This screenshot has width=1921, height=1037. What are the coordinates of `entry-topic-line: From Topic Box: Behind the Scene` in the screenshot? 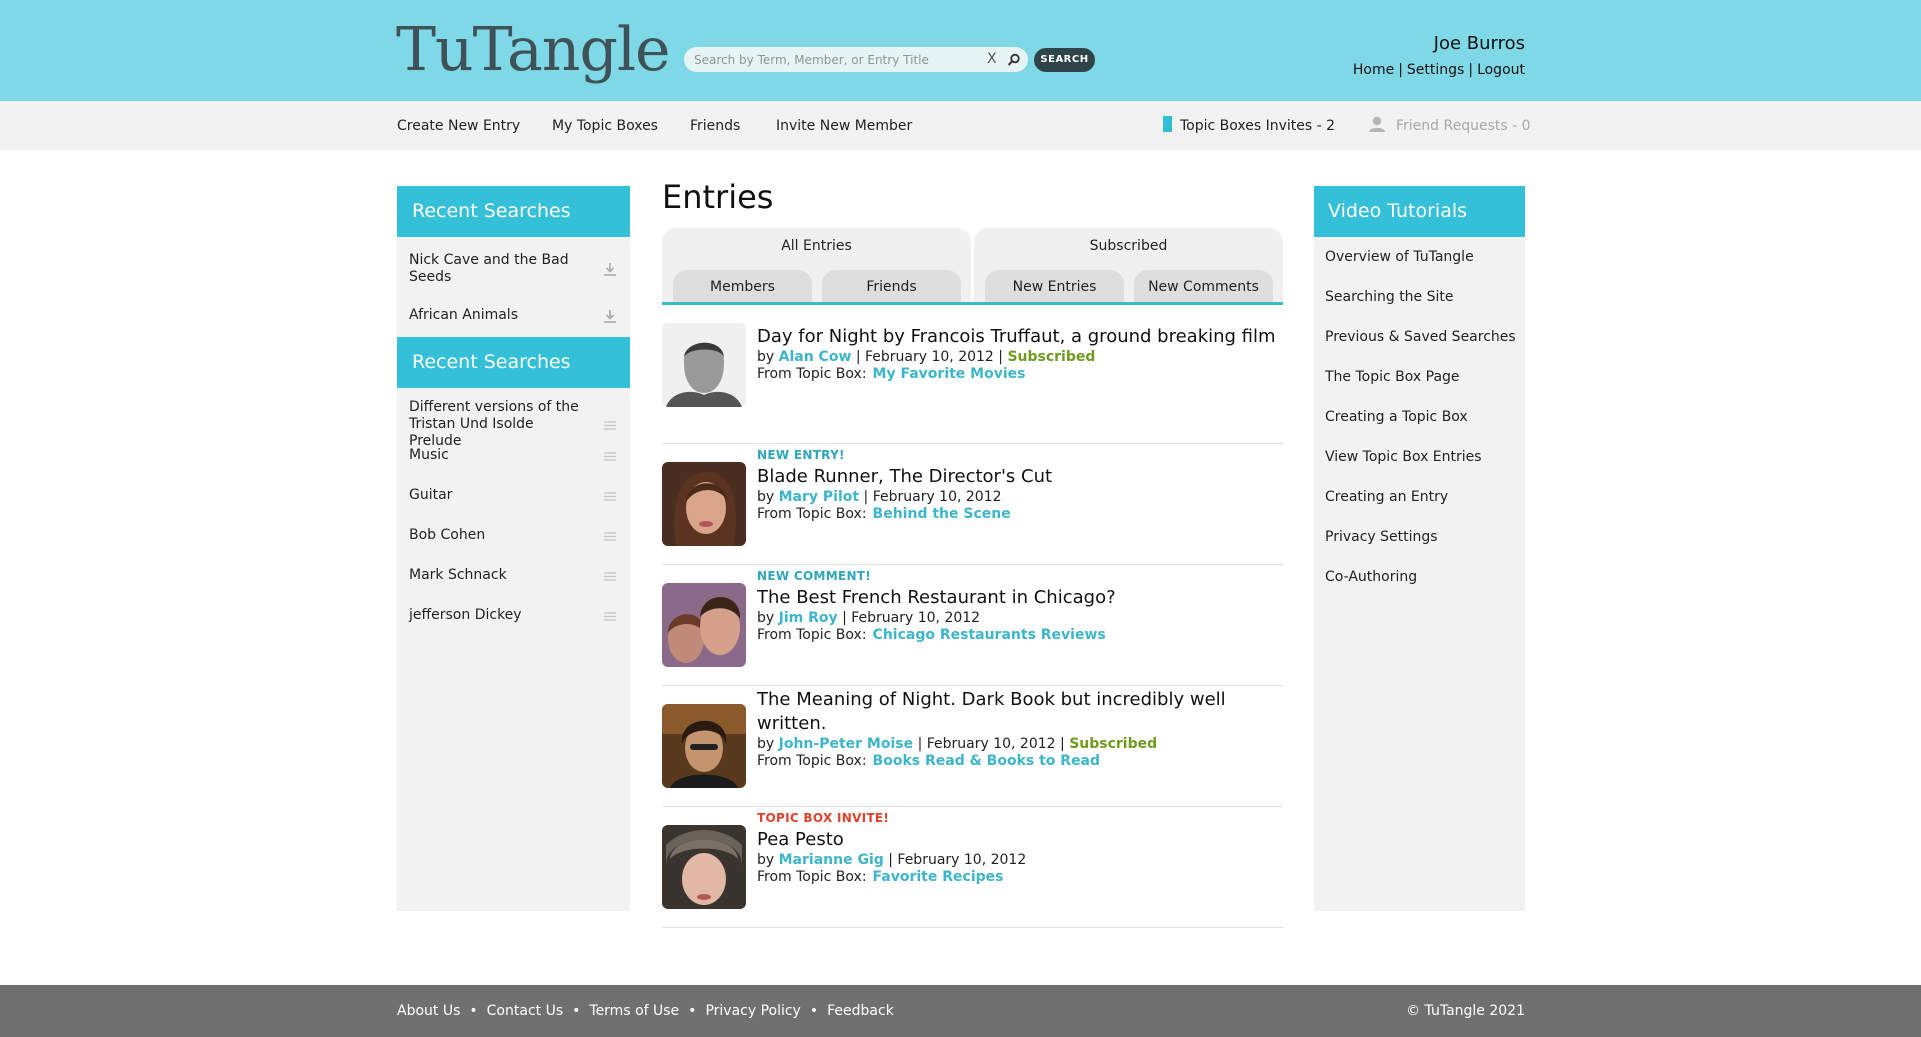 It's located at (1020, 514).